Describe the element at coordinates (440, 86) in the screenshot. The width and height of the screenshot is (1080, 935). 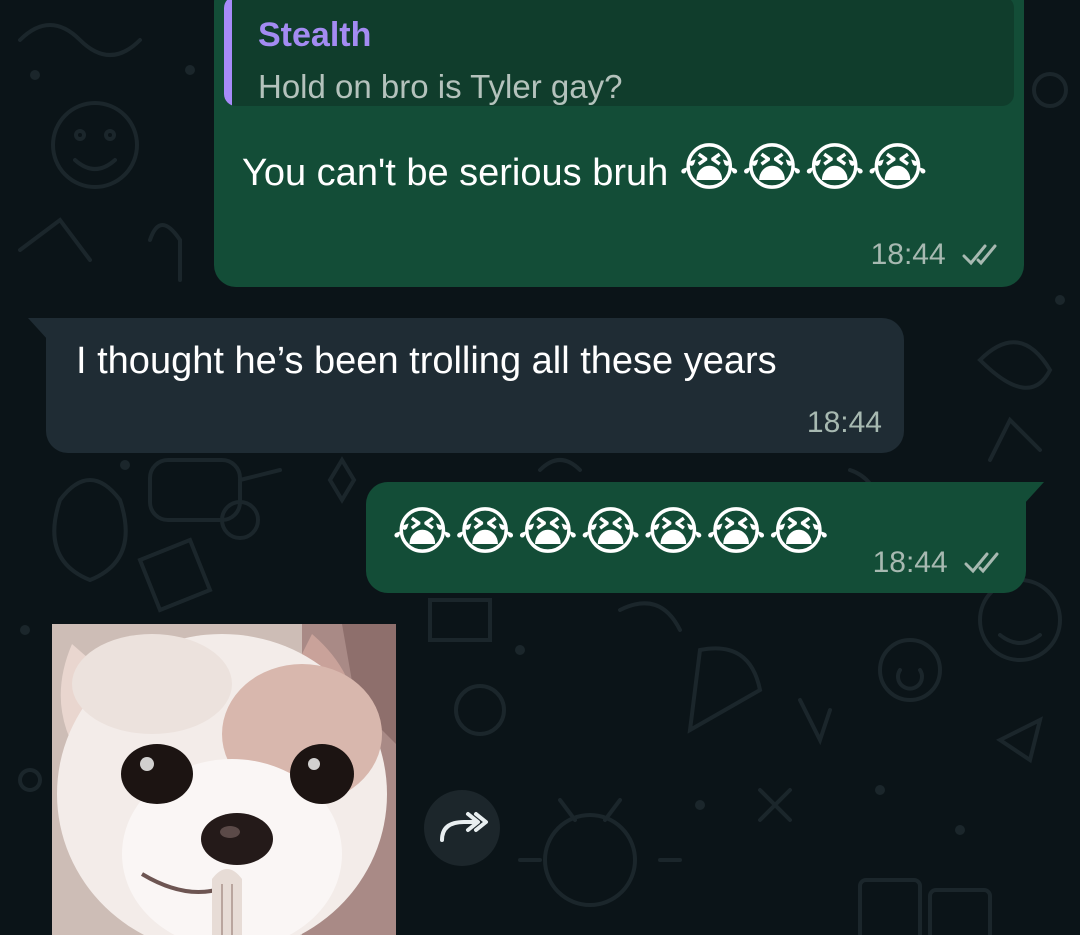
I see `quoted-message-text: Hold on bro is Tyler gay?` at that location.